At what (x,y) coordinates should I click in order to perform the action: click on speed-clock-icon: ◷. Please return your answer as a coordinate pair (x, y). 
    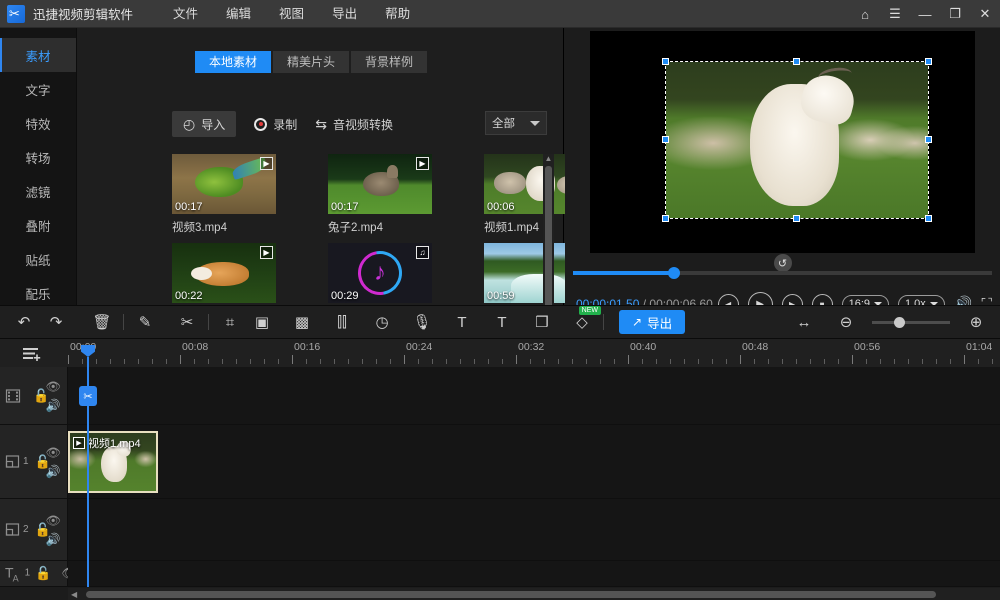
    Looking at the image, I should click on (382, 322).